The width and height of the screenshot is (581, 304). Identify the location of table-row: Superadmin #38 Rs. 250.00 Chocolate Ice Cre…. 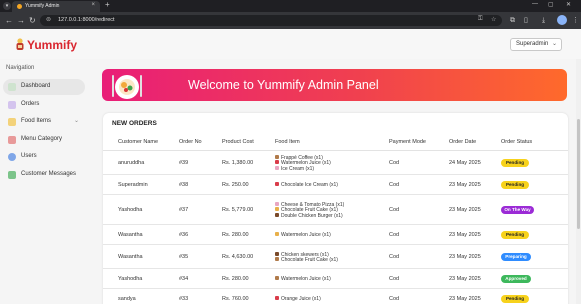
(335, 185).